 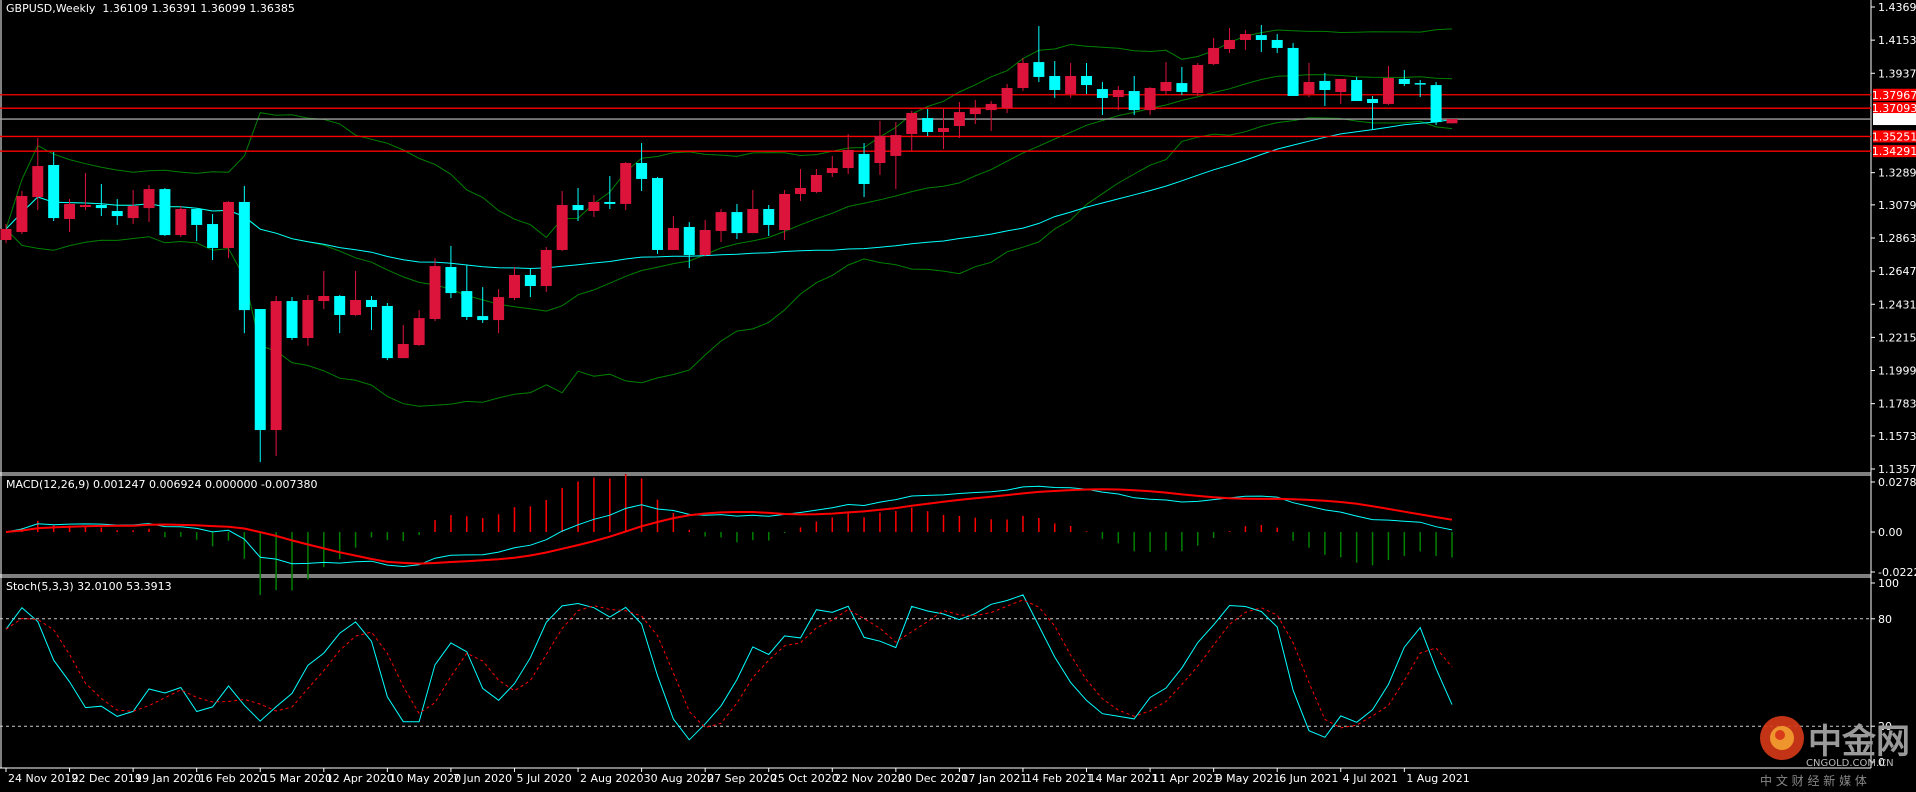 I want to click on price-tick-label: 1.22150, so click(x=1897, y=337).